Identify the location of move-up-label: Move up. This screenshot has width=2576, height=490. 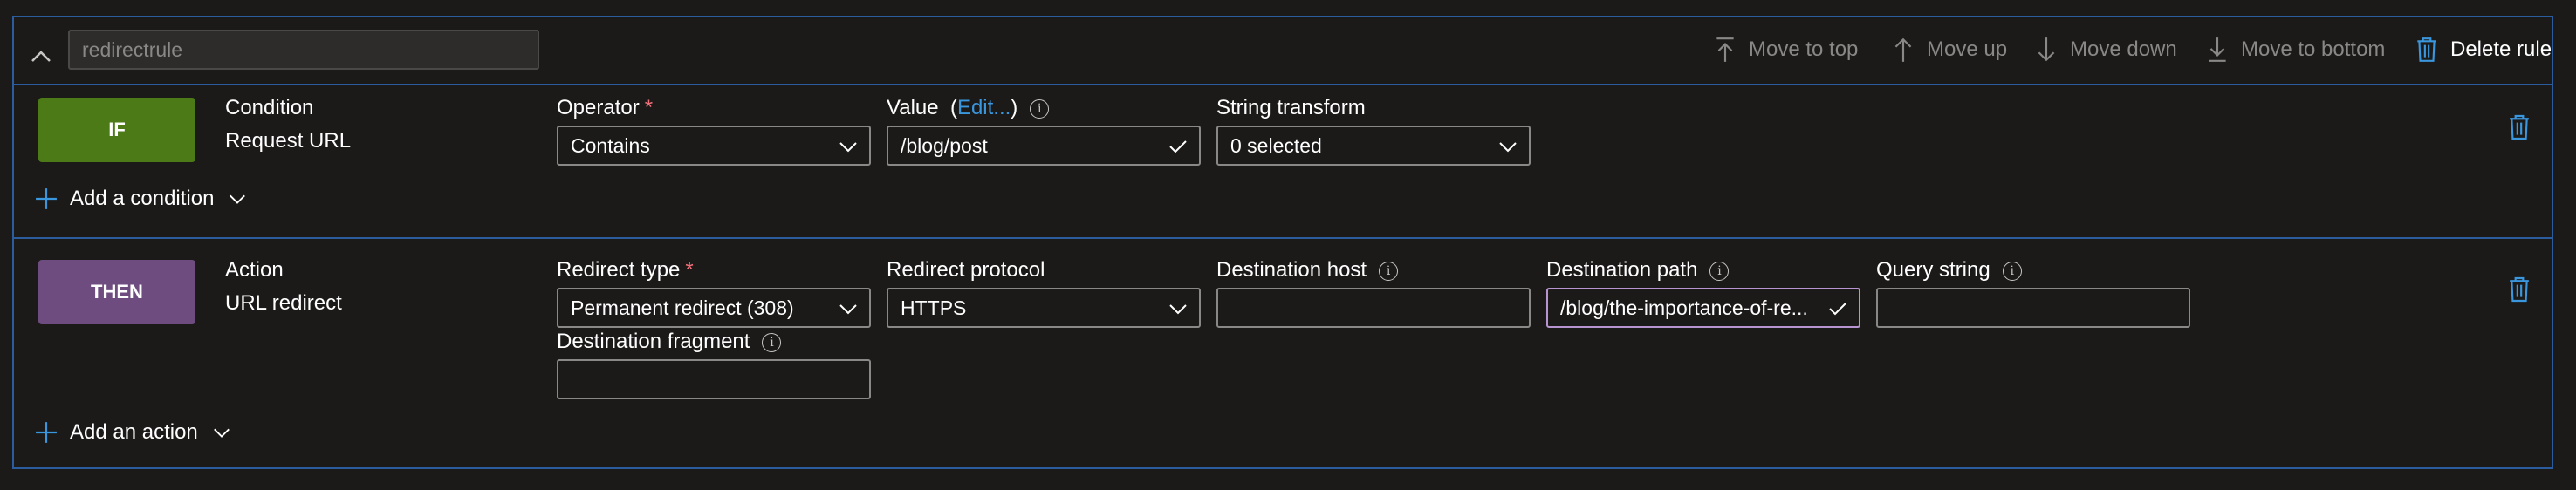
(1968, 49).